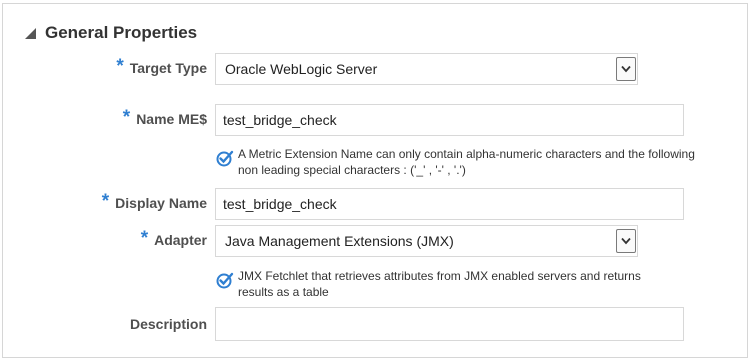 This screenshot has height=362, width=752. Describe the element at coordinates (30, 33) in the screenshot. I see `collapse-triangle-icon` at that location.